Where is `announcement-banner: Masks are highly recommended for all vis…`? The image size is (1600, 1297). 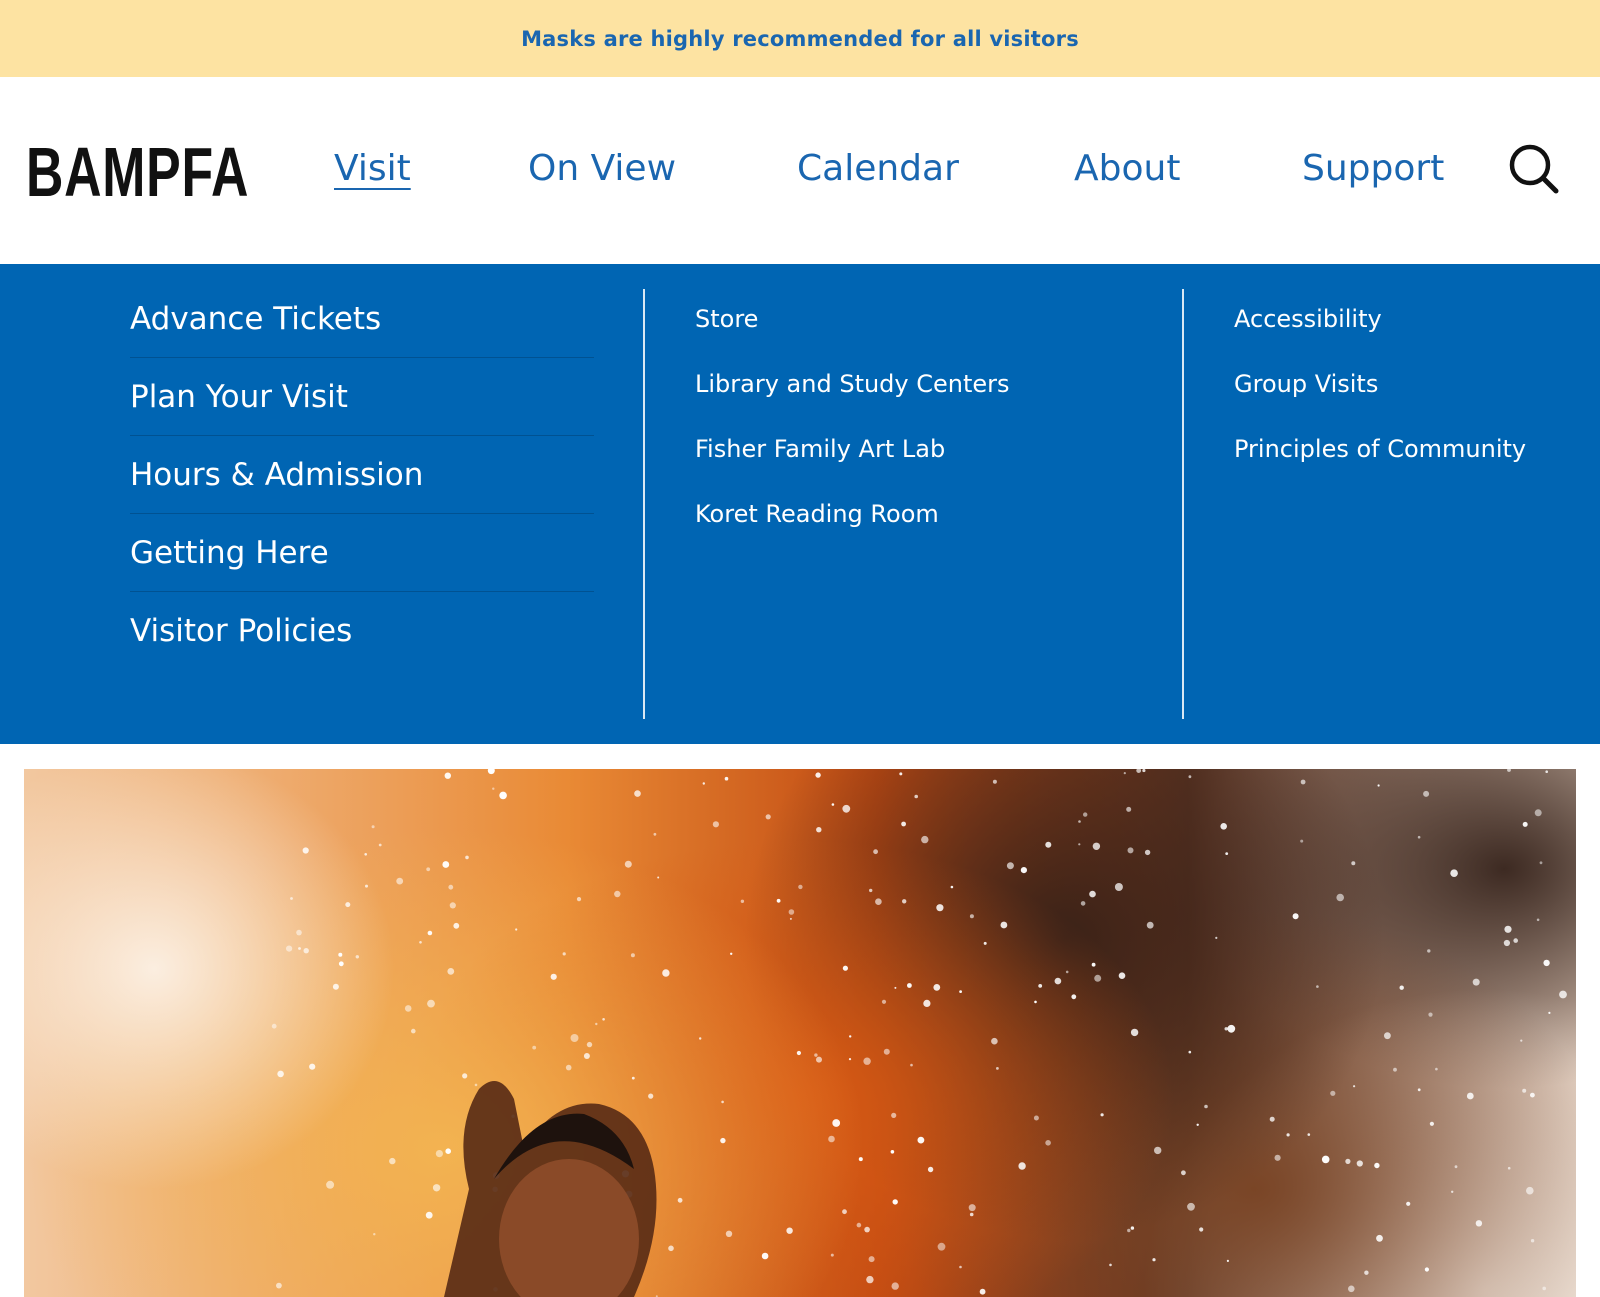 announcement-banner: Masks are highly recommended for all vis… is located at coordinates (800, 38).